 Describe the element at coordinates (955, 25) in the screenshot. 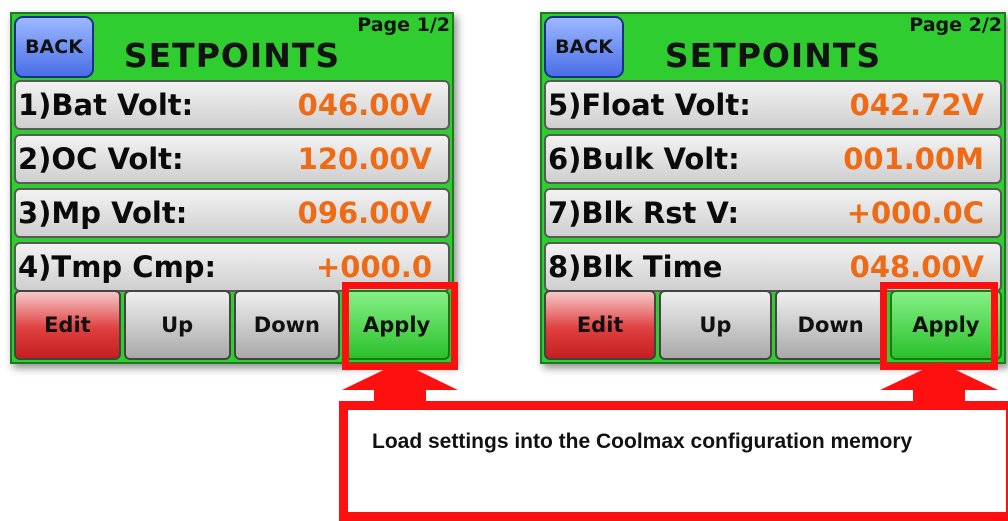

I see `page-indicator: Page 2/2` at that location.